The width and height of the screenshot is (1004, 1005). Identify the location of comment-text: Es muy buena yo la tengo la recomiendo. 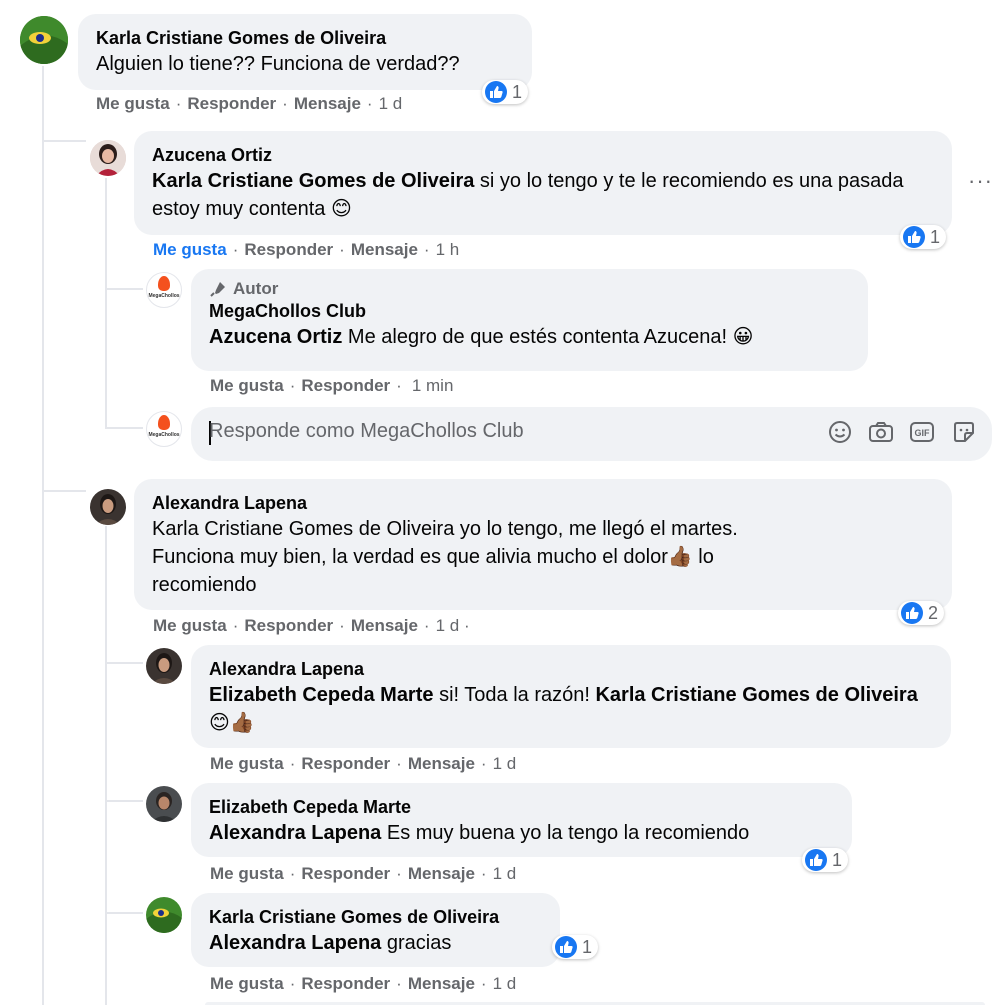
(565, 833).